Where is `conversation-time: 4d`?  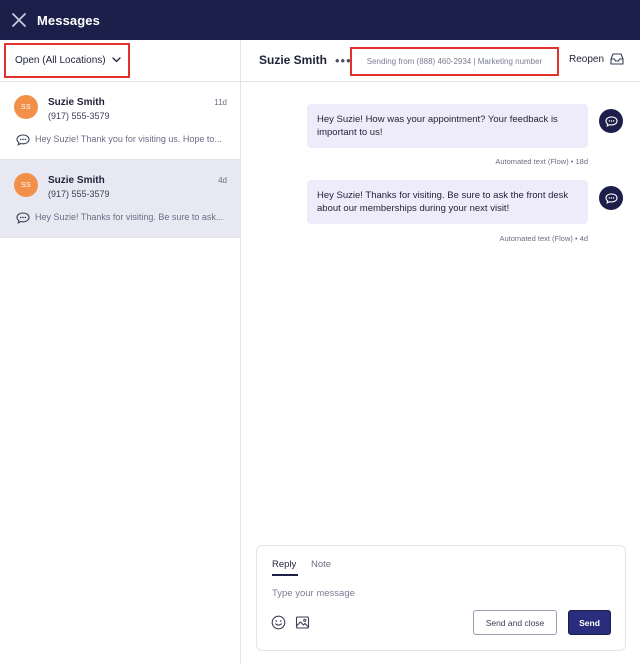
conversation-time: 4d is located at coordinates (222, 180).